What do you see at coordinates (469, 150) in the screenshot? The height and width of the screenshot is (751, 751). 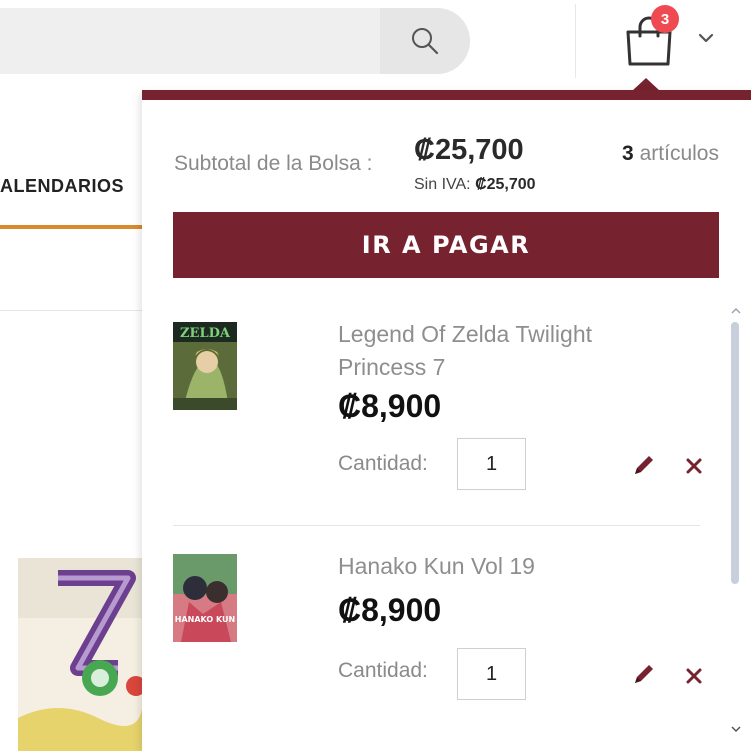 I see `subtotal-amount: ₡25,700` at bounding box center [469, 150].